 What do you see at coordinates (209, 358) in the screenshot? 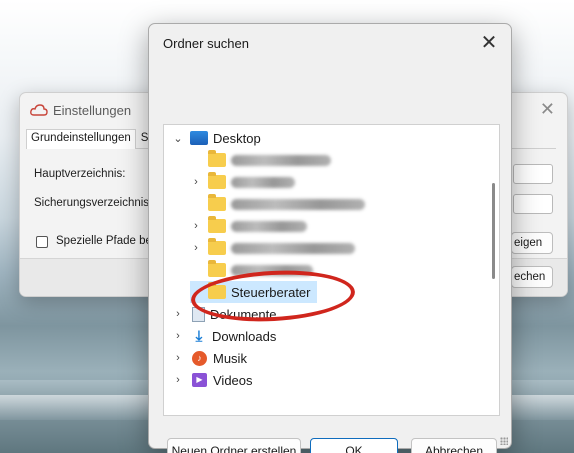
I see `tree-item-musik: › ♪ Musik` at bounding box center [209, 358].